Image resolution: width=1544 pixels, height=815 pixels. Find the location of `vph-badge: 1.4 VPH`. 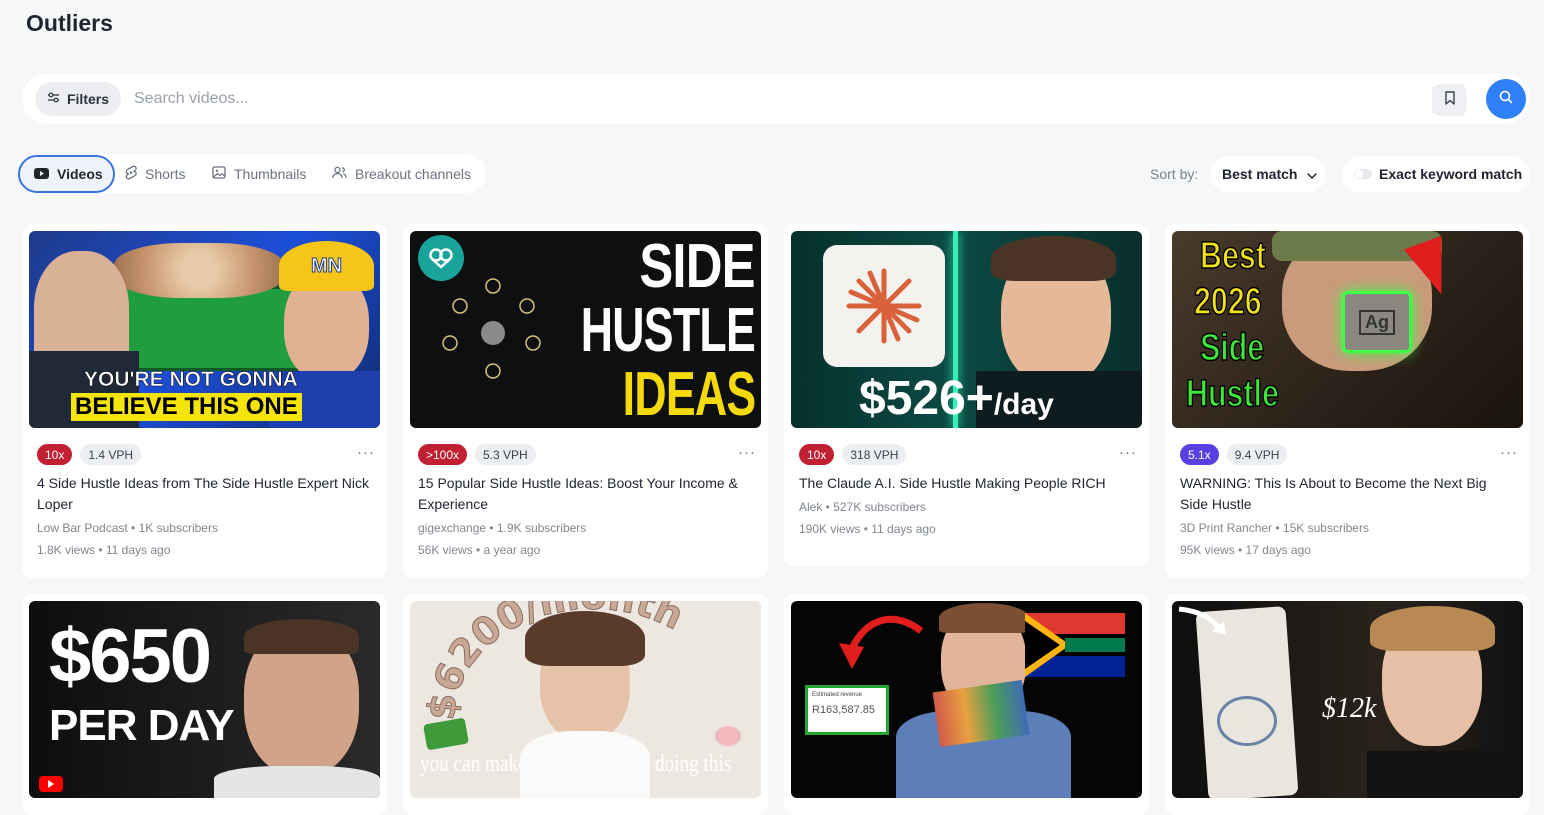

vph-badge: 1.4 VPH is located at coordinates (111, 454).